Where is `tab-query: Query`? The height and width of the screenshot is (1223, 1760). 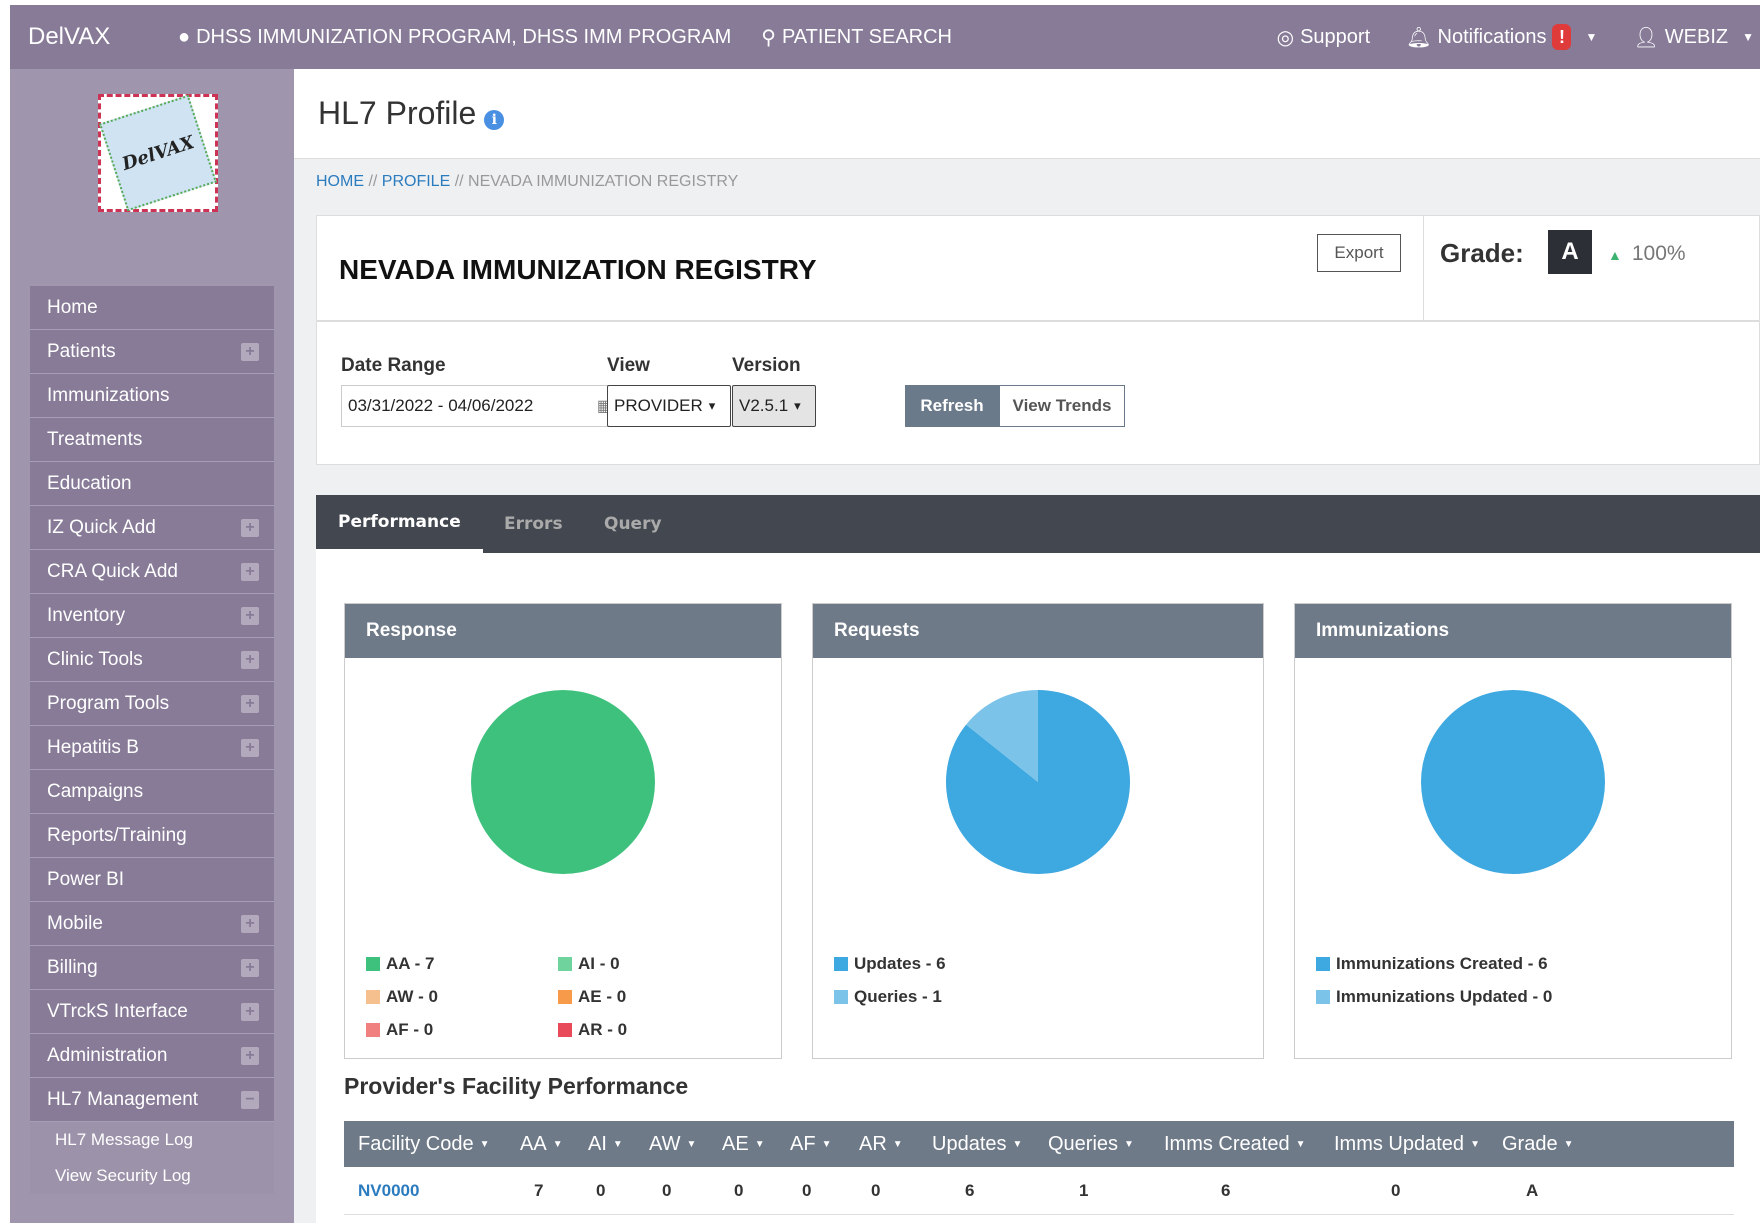 tab-query: Query is located at coordinates (633, 524).